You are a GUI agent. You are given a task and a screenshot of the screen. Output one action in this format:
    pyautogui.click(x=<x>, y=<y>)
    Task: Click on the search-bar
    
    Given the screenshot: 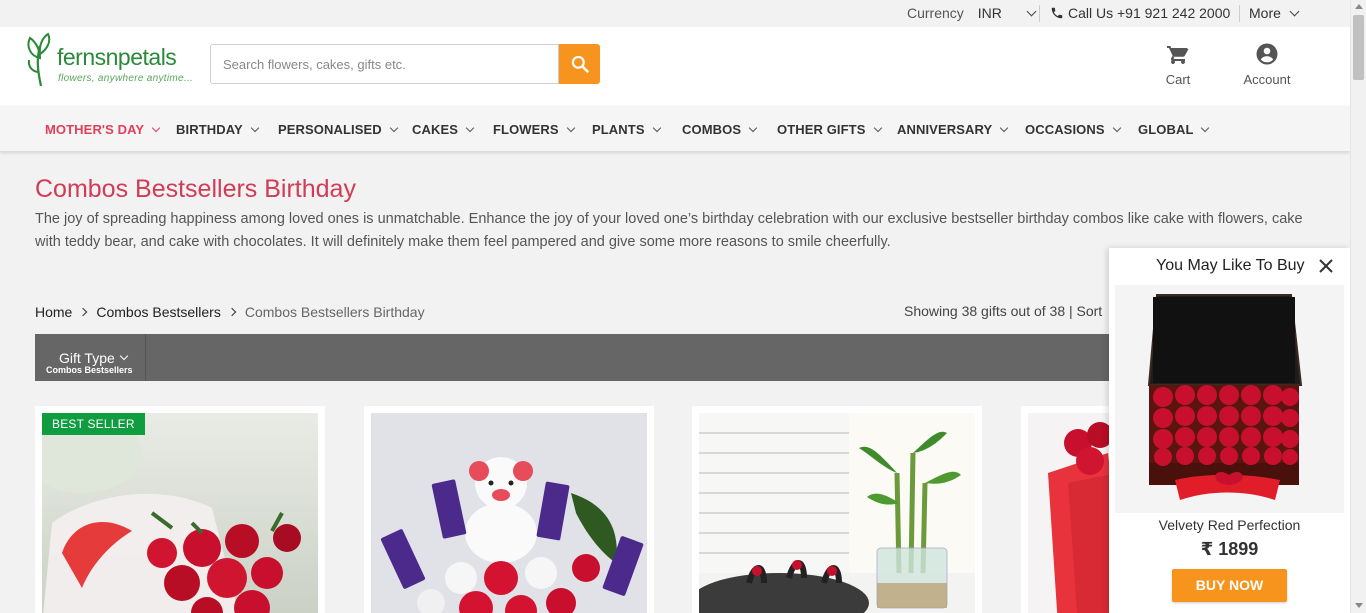 What is the action you would take?
    pyautogui.click(x=405, y=64)
    